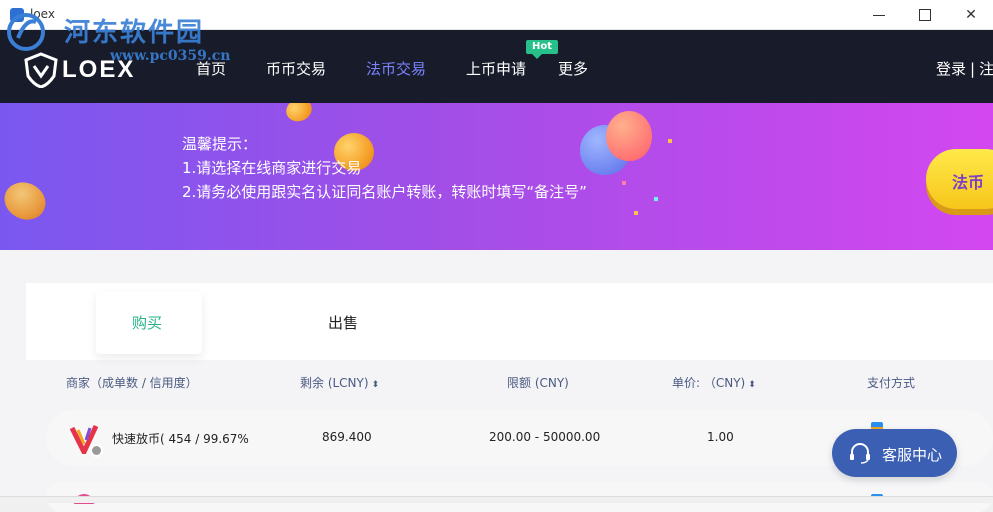 The height and width of the screenshot is (512, 993). What do you see at coordinates (496, 499) in the screenshot?
I see `horizontal-scrollbar` at bounding box center [496, 499].